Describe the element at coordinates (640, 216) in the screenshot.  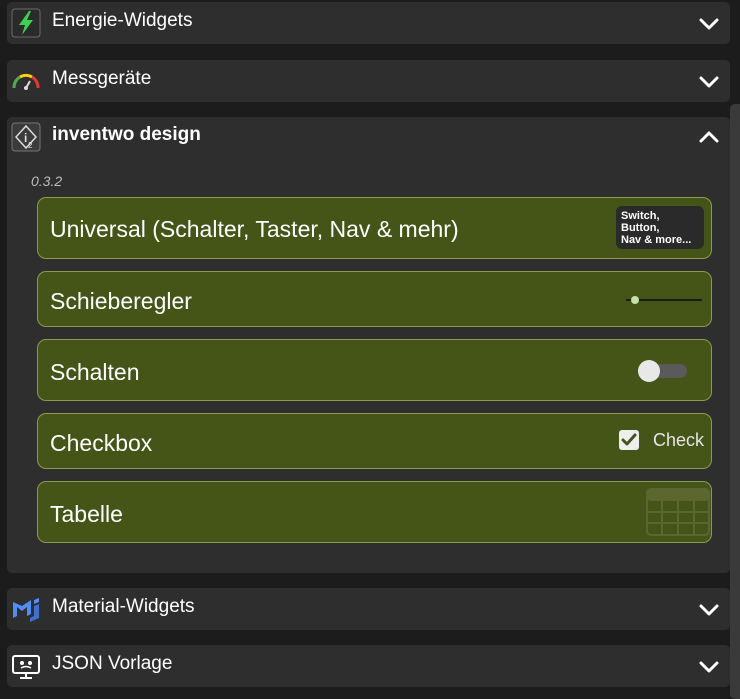
I see `preview-line: Switch,` at that location.